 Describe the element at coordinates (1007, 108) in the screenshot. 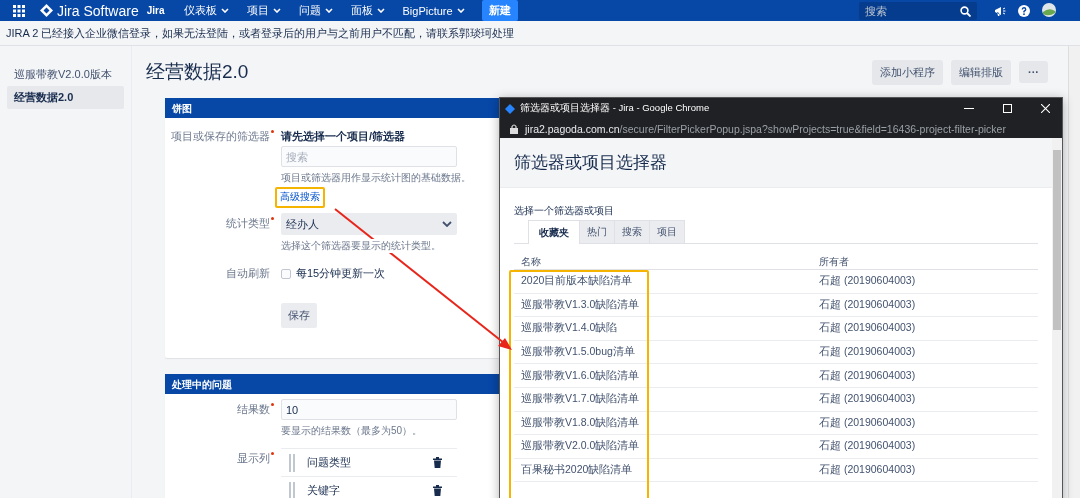

I see `maximize-icon` at that location.